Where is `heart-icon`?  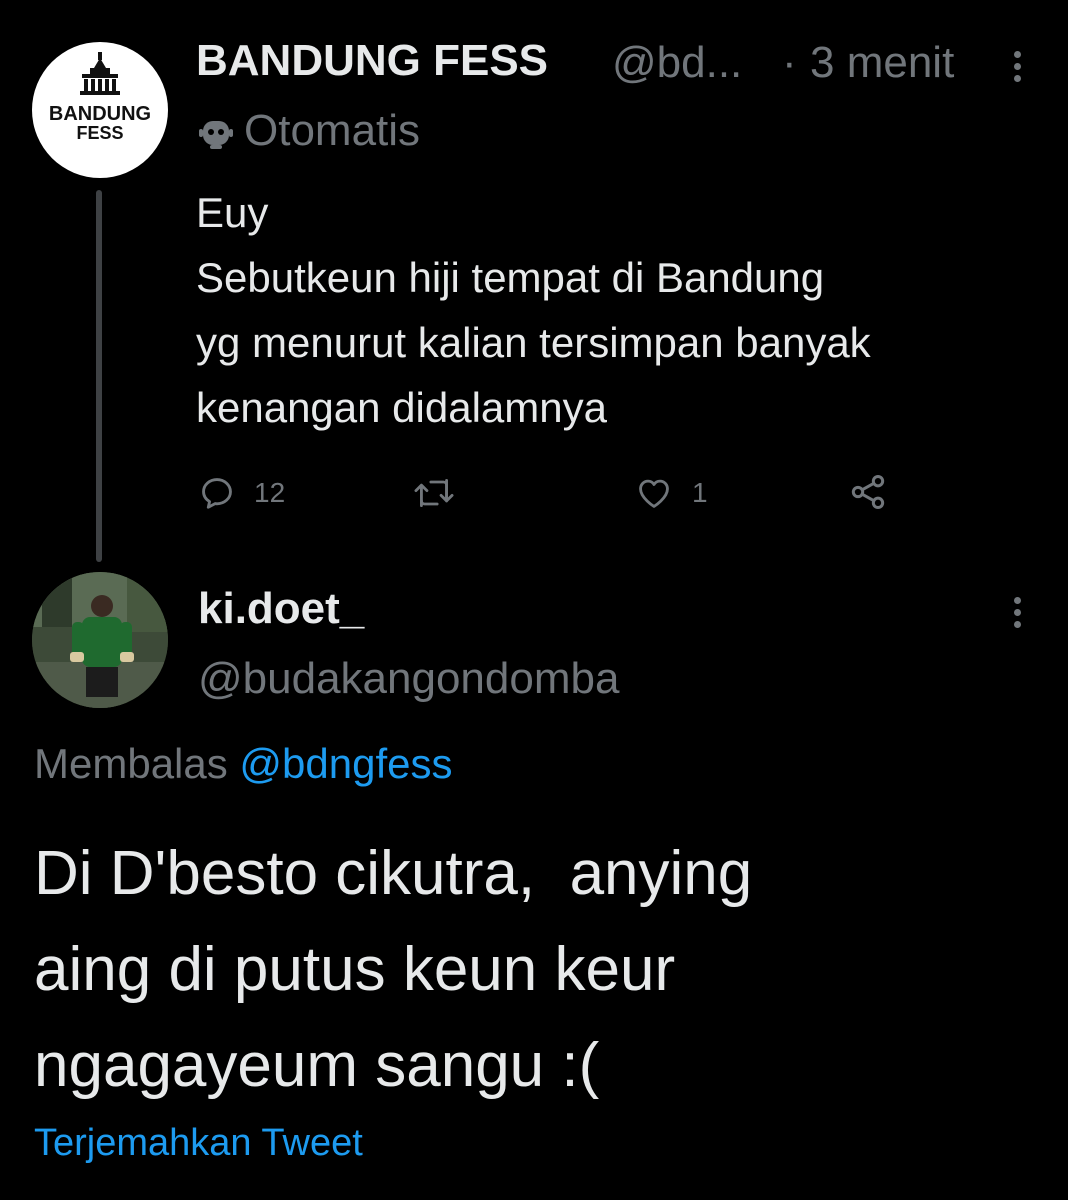 heart-icon is located at coordinates (654, 493).